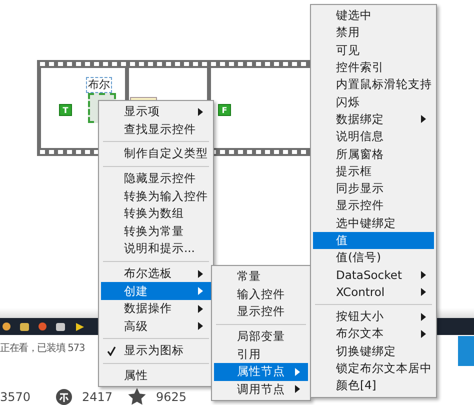 This screenshot has width=474, height=405. Describe the element at coordinates (373, 223) in the screenshot. I see `menu-item: 选中键绑定` at that location.